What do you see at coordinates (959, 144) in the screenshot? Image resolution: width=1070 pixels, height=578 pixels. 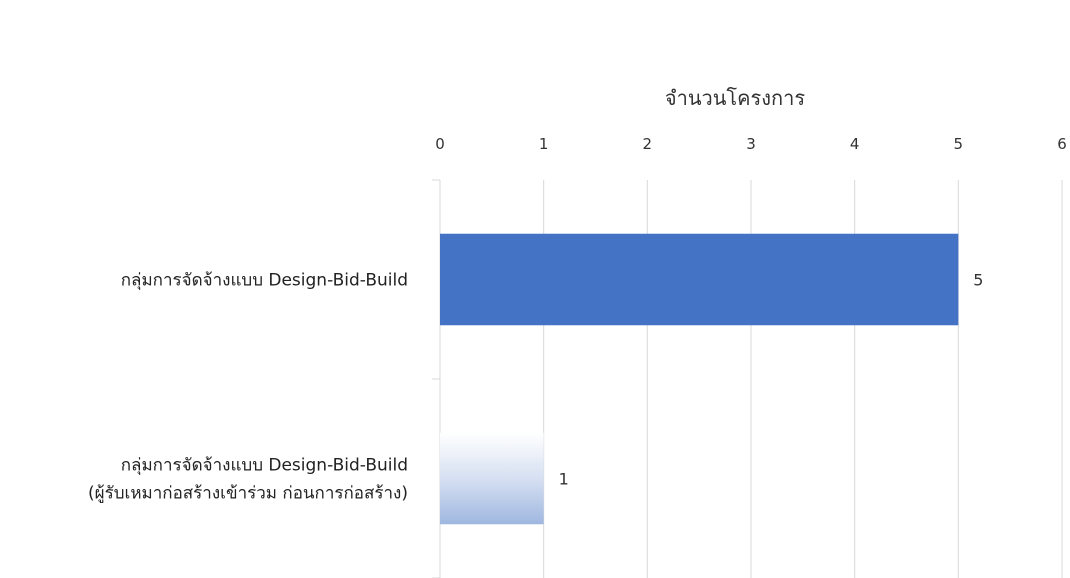 I see `x-tick-label: 5` at bounding box center [959, 144].